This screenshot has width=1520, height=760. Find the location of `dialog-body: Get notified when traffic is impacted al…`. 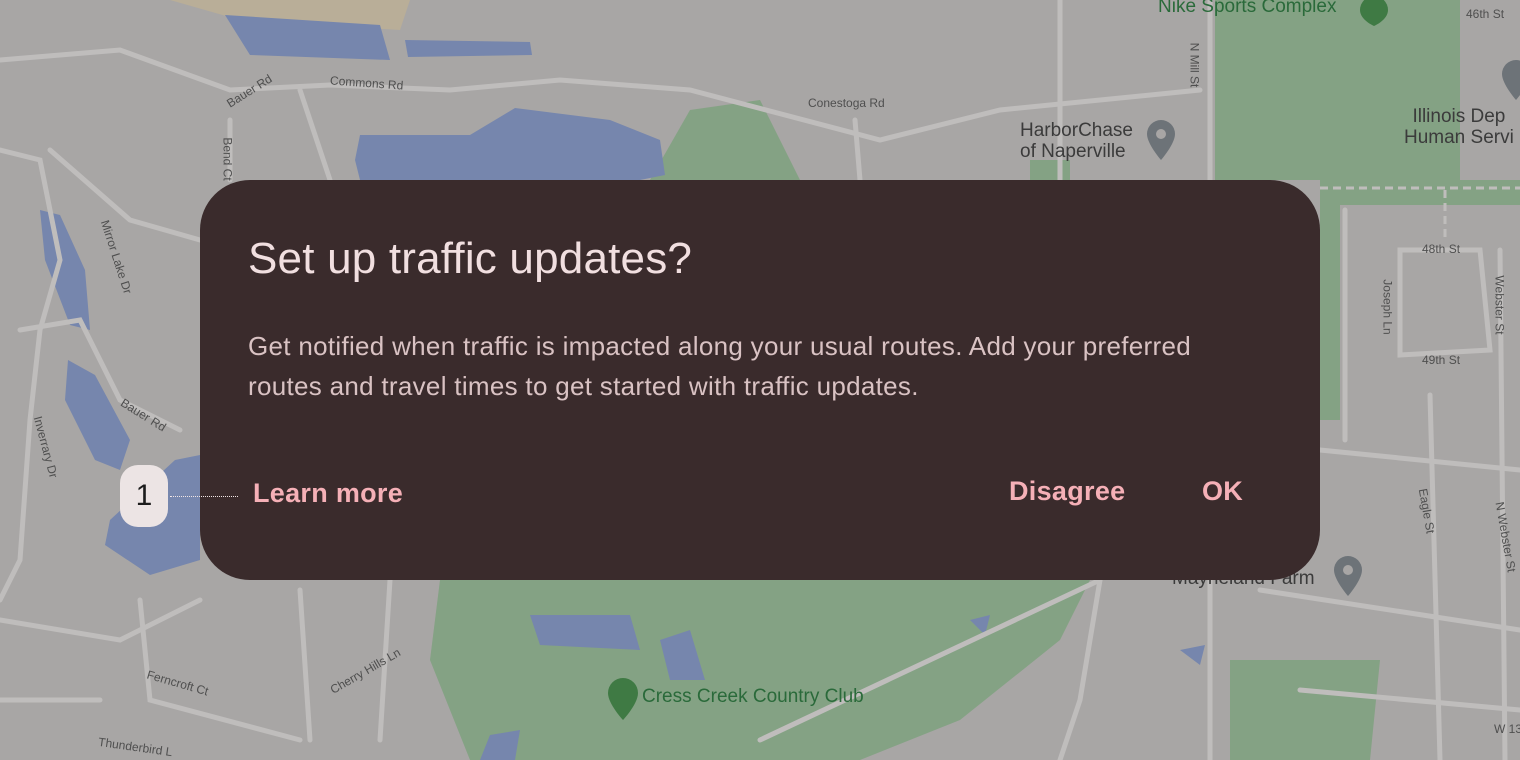

dialog-body: Get notified when traffic is impacted al… is located at coordinates (719, 366).